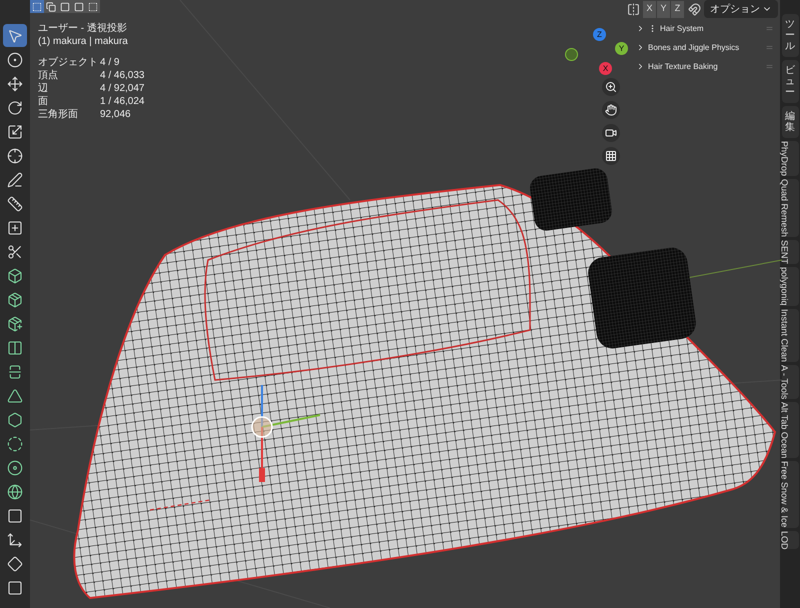  What do you see at coordinates (790, 35) in the screenshot?
I see `sidebar-tab: ツール` at bounding box center [790, 35].